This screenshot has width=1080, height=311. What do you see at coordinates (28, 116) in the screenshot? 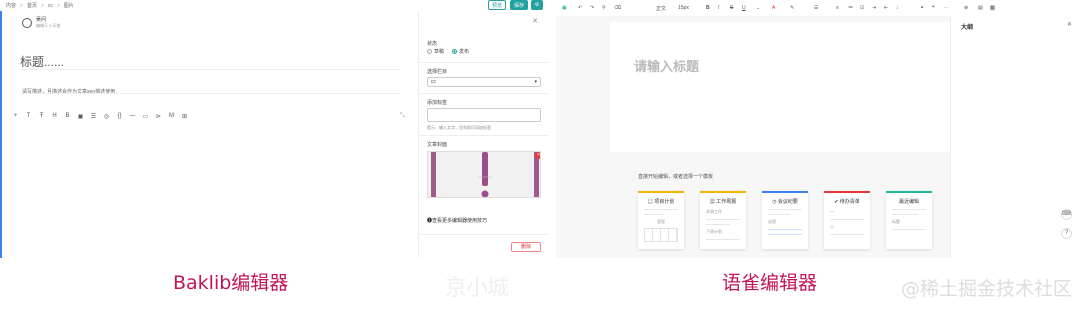
I see `text-icon: T` at bounding box center [28, 116].